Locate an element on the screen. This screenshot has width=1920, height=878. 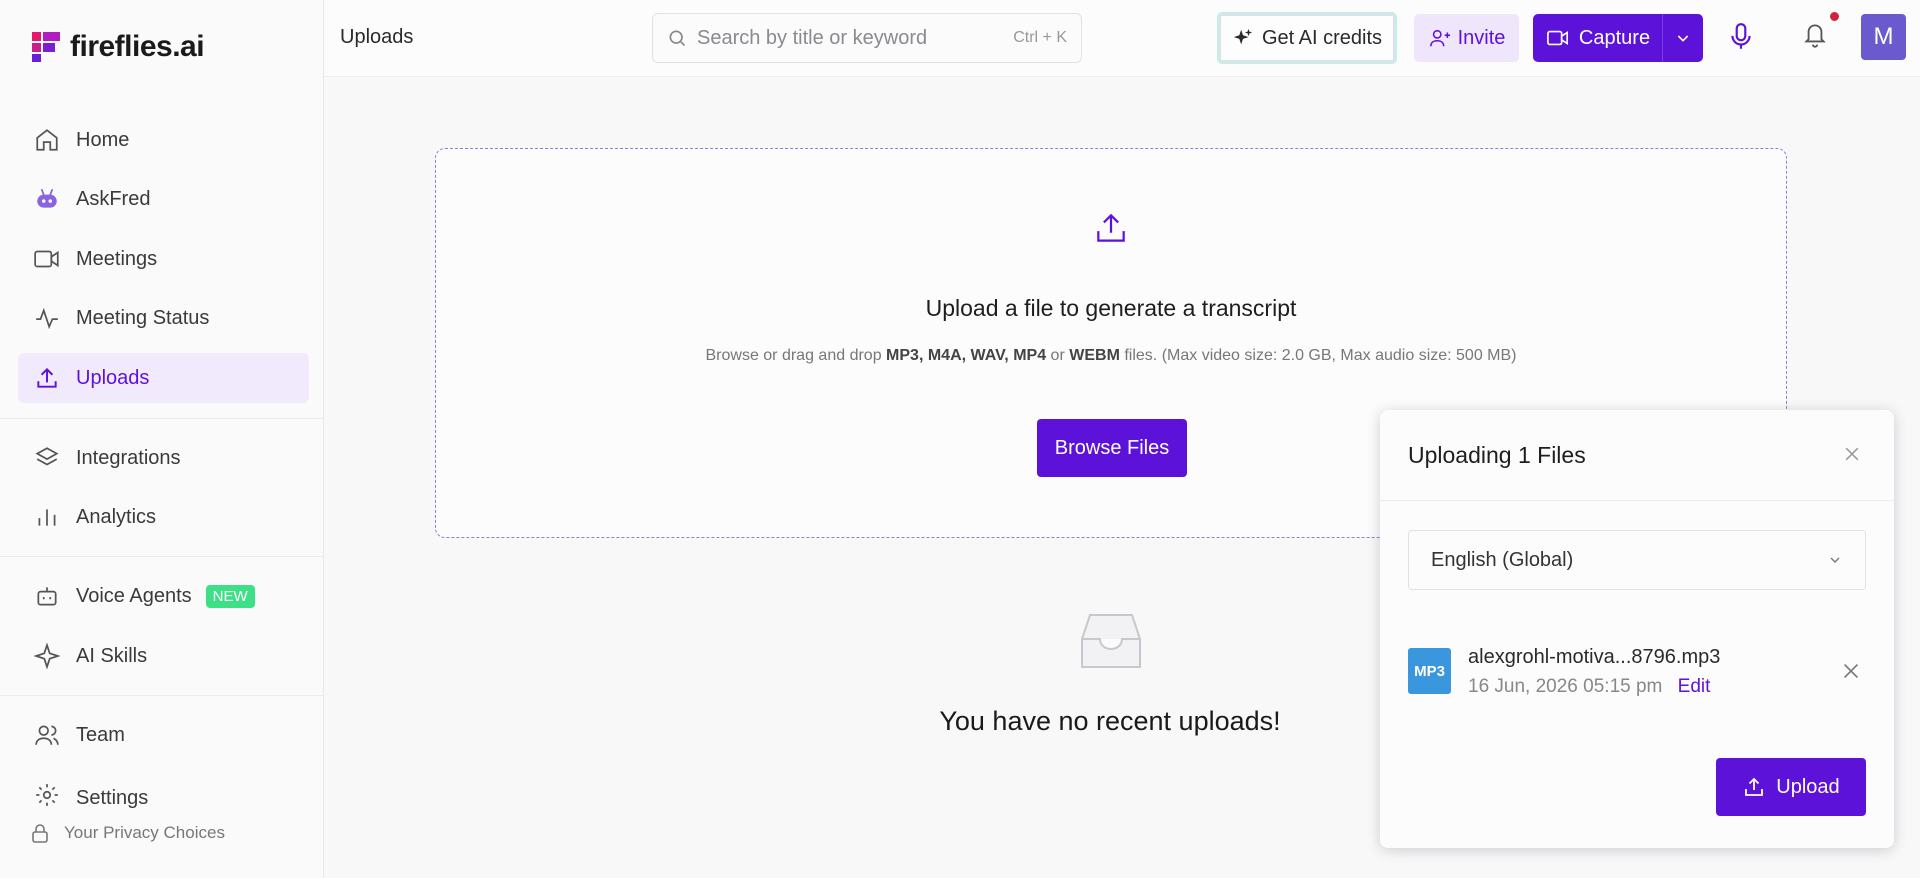
search-placeholder: Search by title or keyword is located at coordinates (812, 37).